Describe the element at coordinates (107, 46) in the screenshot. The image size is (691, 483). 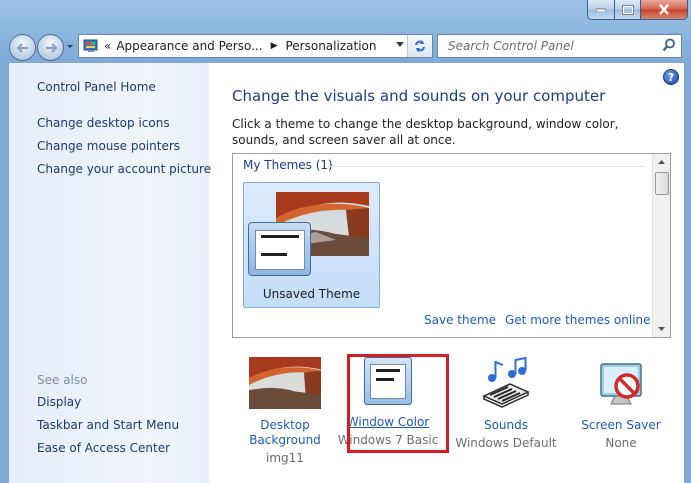
I see `address-overflow-chevron: «` at that location.